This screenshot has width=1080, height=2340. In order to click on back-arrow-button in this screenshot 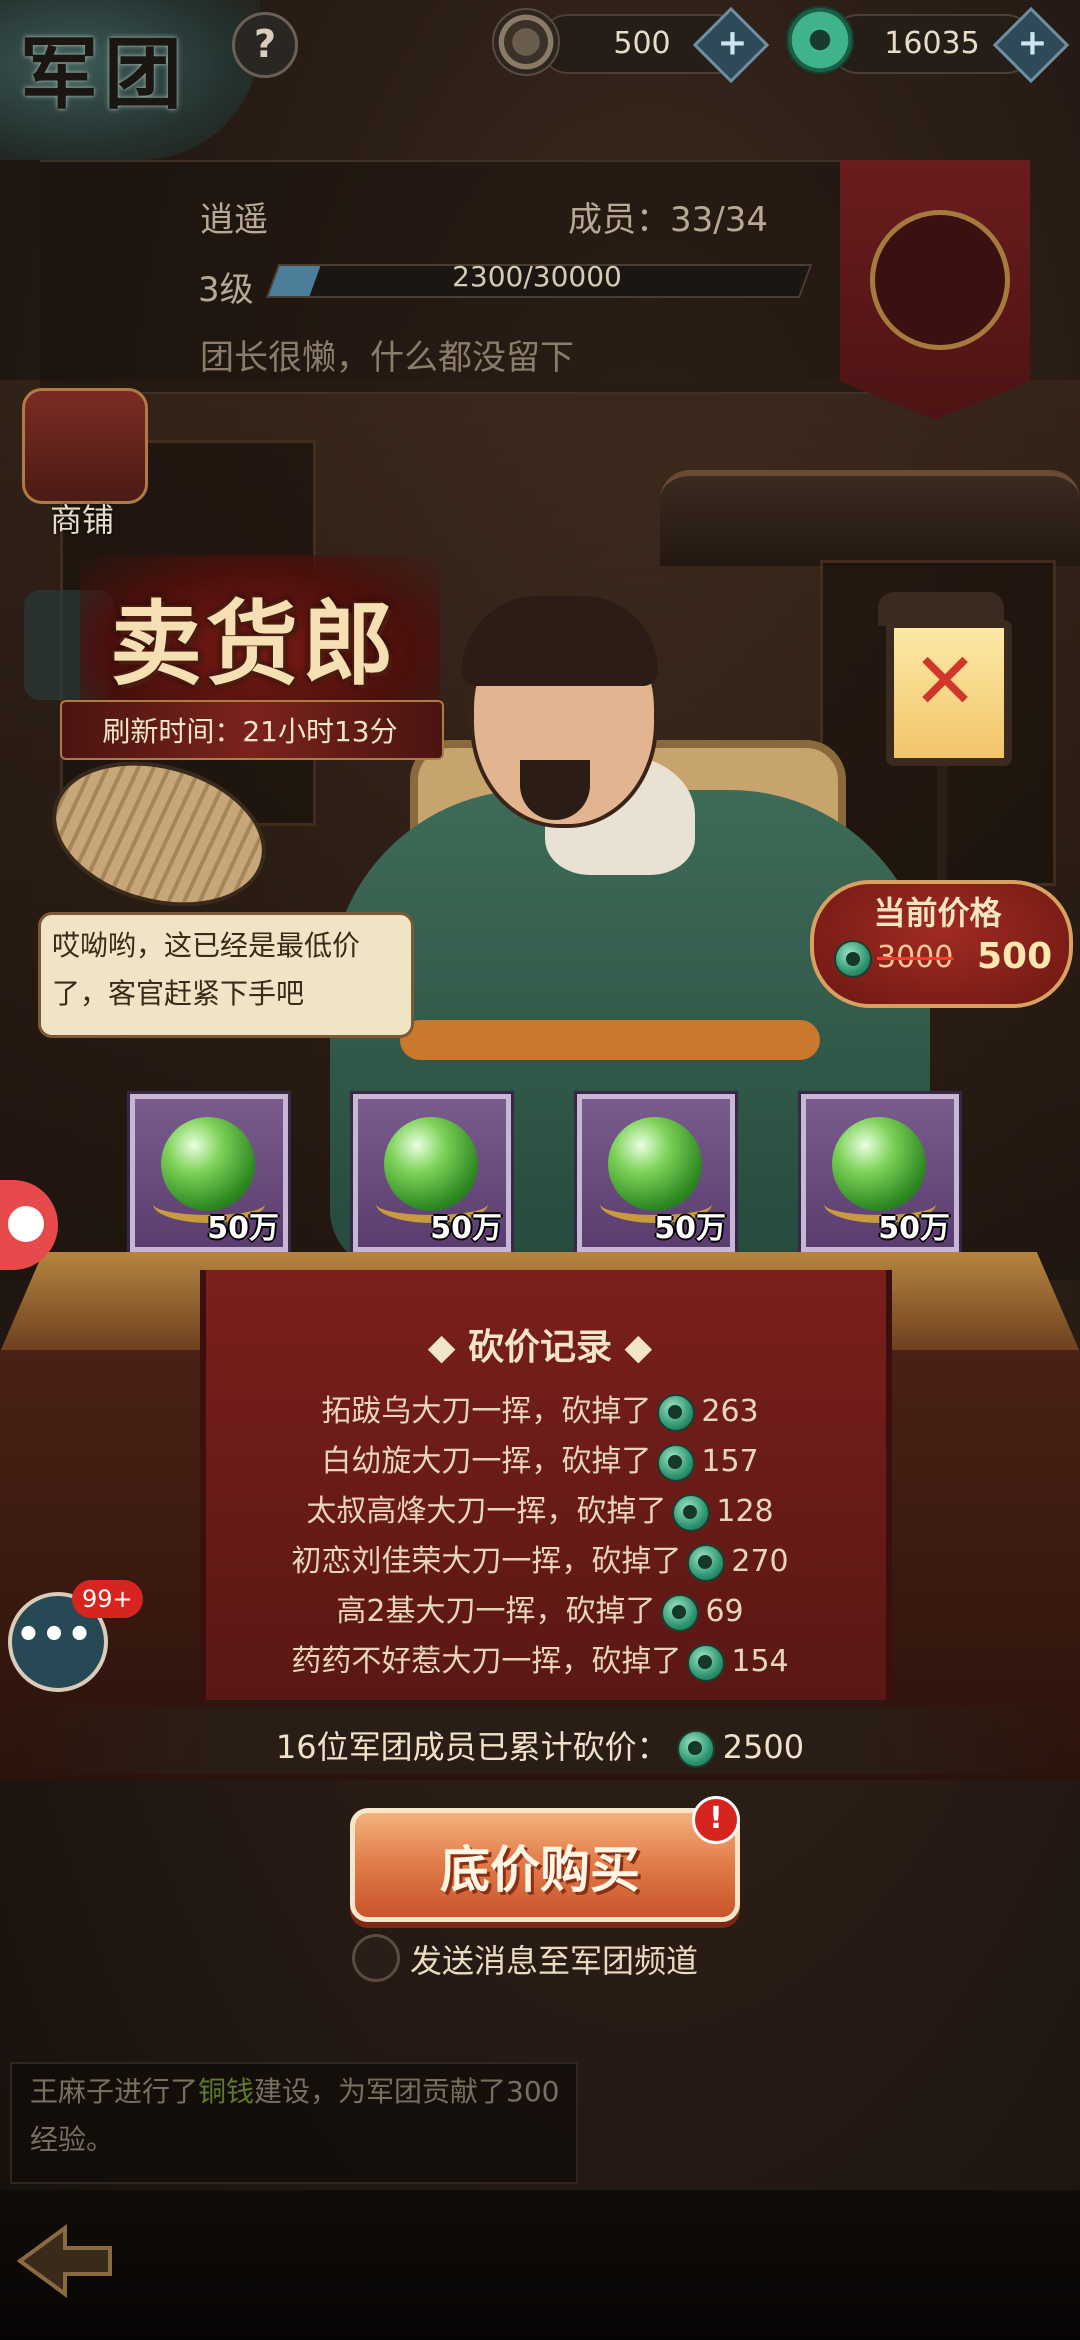, I will do `click(65, 2261)`.